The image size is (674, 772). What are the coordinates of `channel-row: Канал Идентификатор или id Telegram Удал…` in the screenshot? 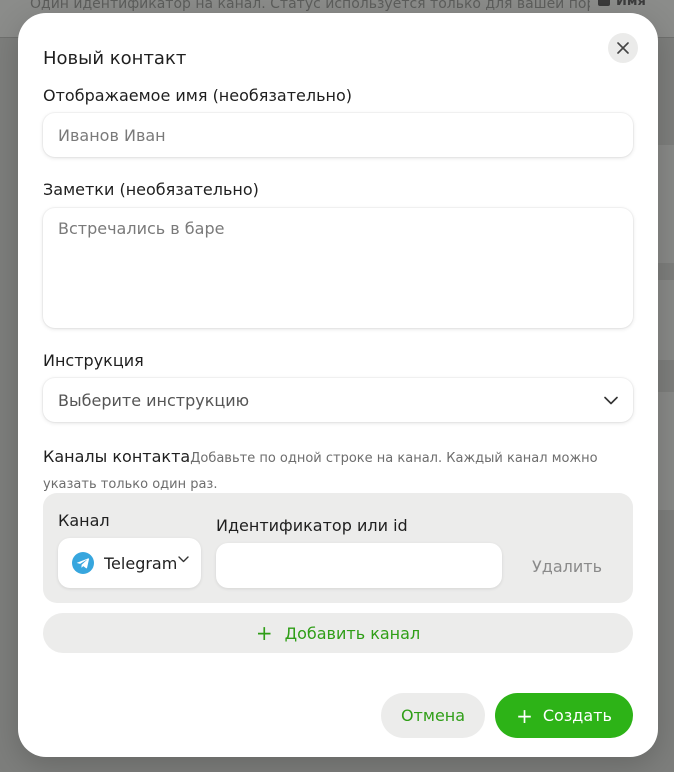 It's located at (338, 548).